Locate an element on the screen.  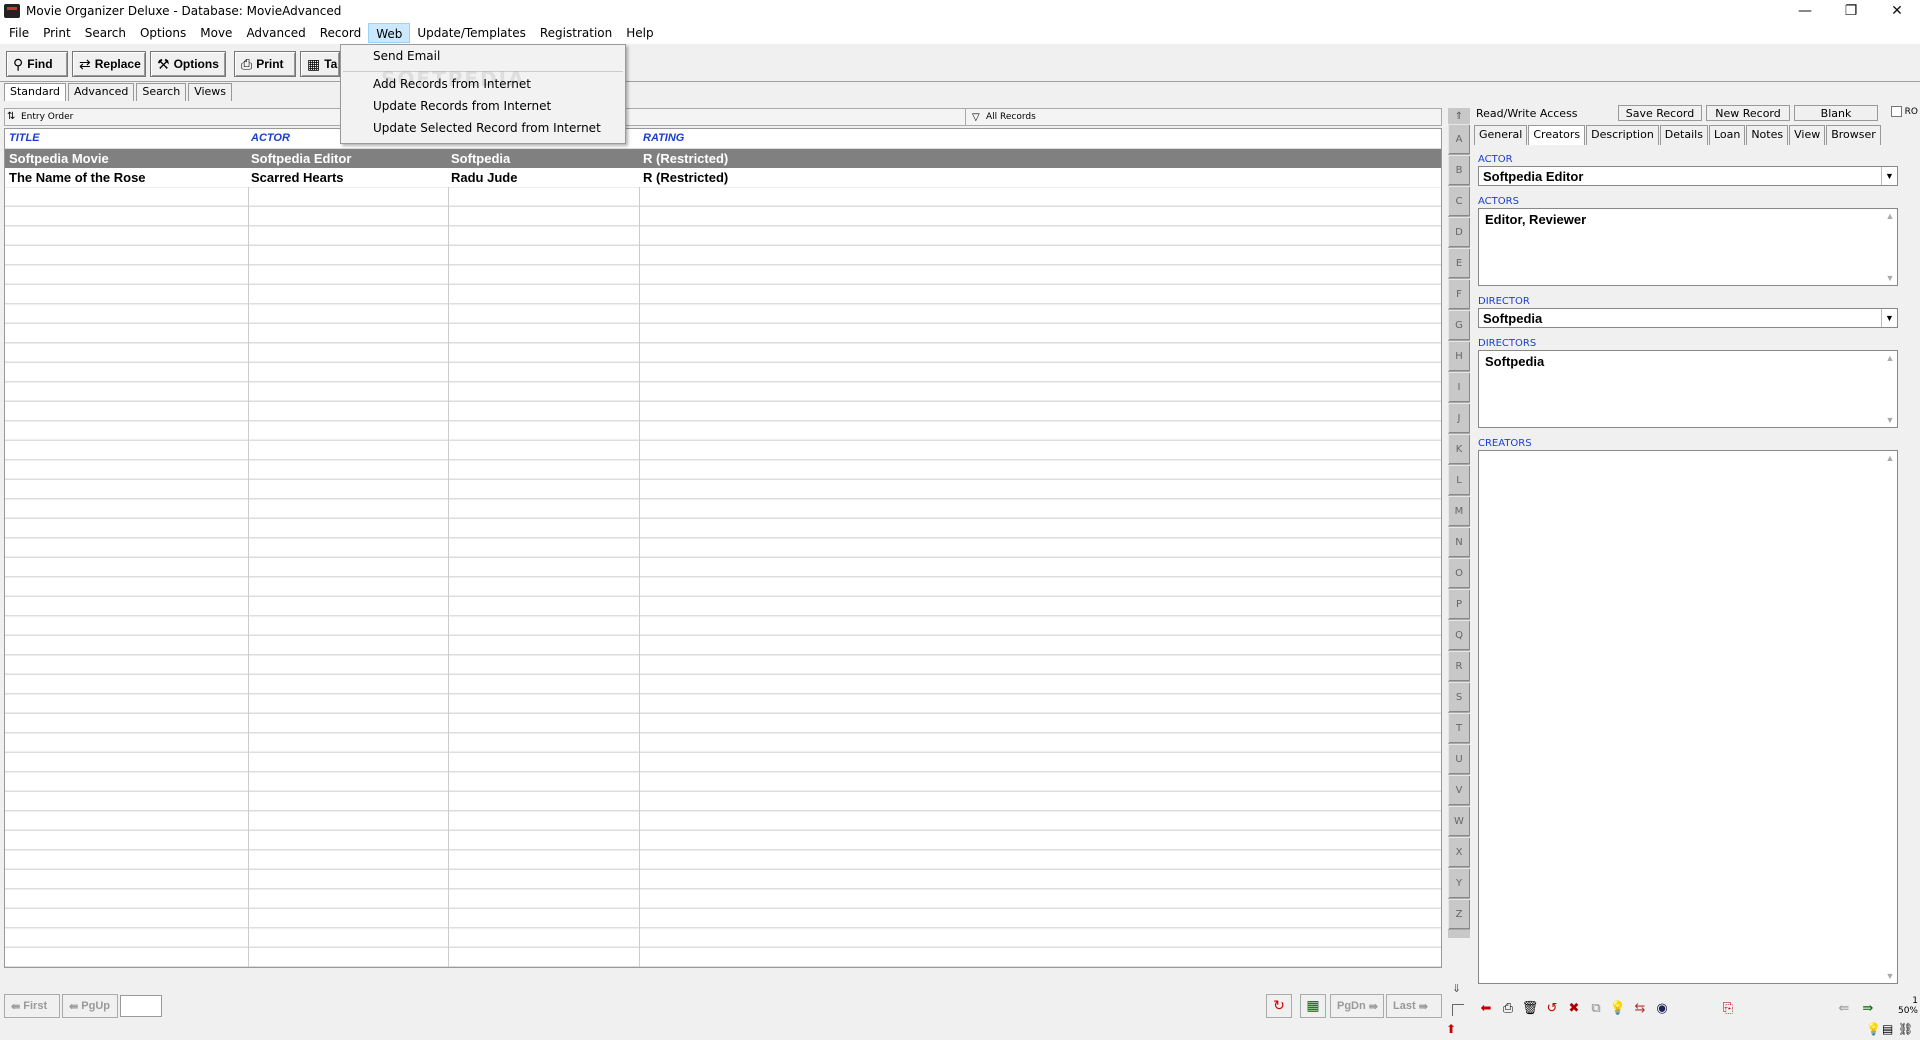
menu-help: Help is located at coordinates (639, 33).